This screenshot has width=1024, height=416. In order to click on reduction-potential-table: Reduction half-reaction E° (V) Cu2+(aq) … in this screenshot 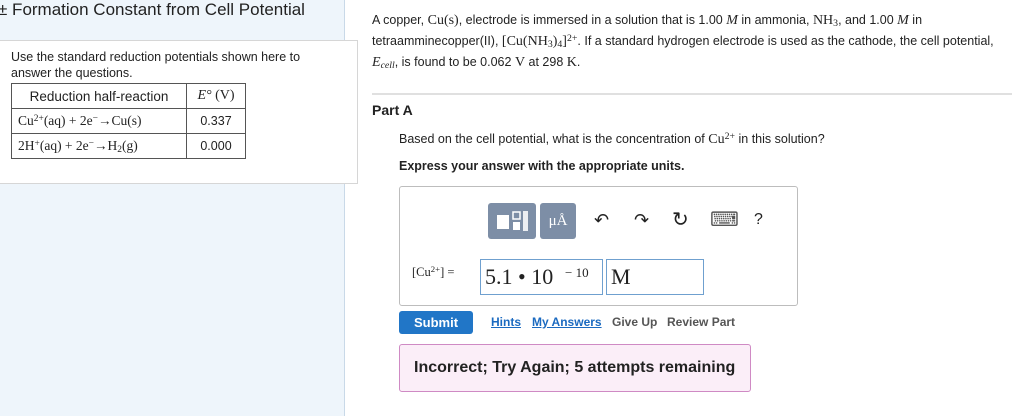, I will do `click(128, 121)`.